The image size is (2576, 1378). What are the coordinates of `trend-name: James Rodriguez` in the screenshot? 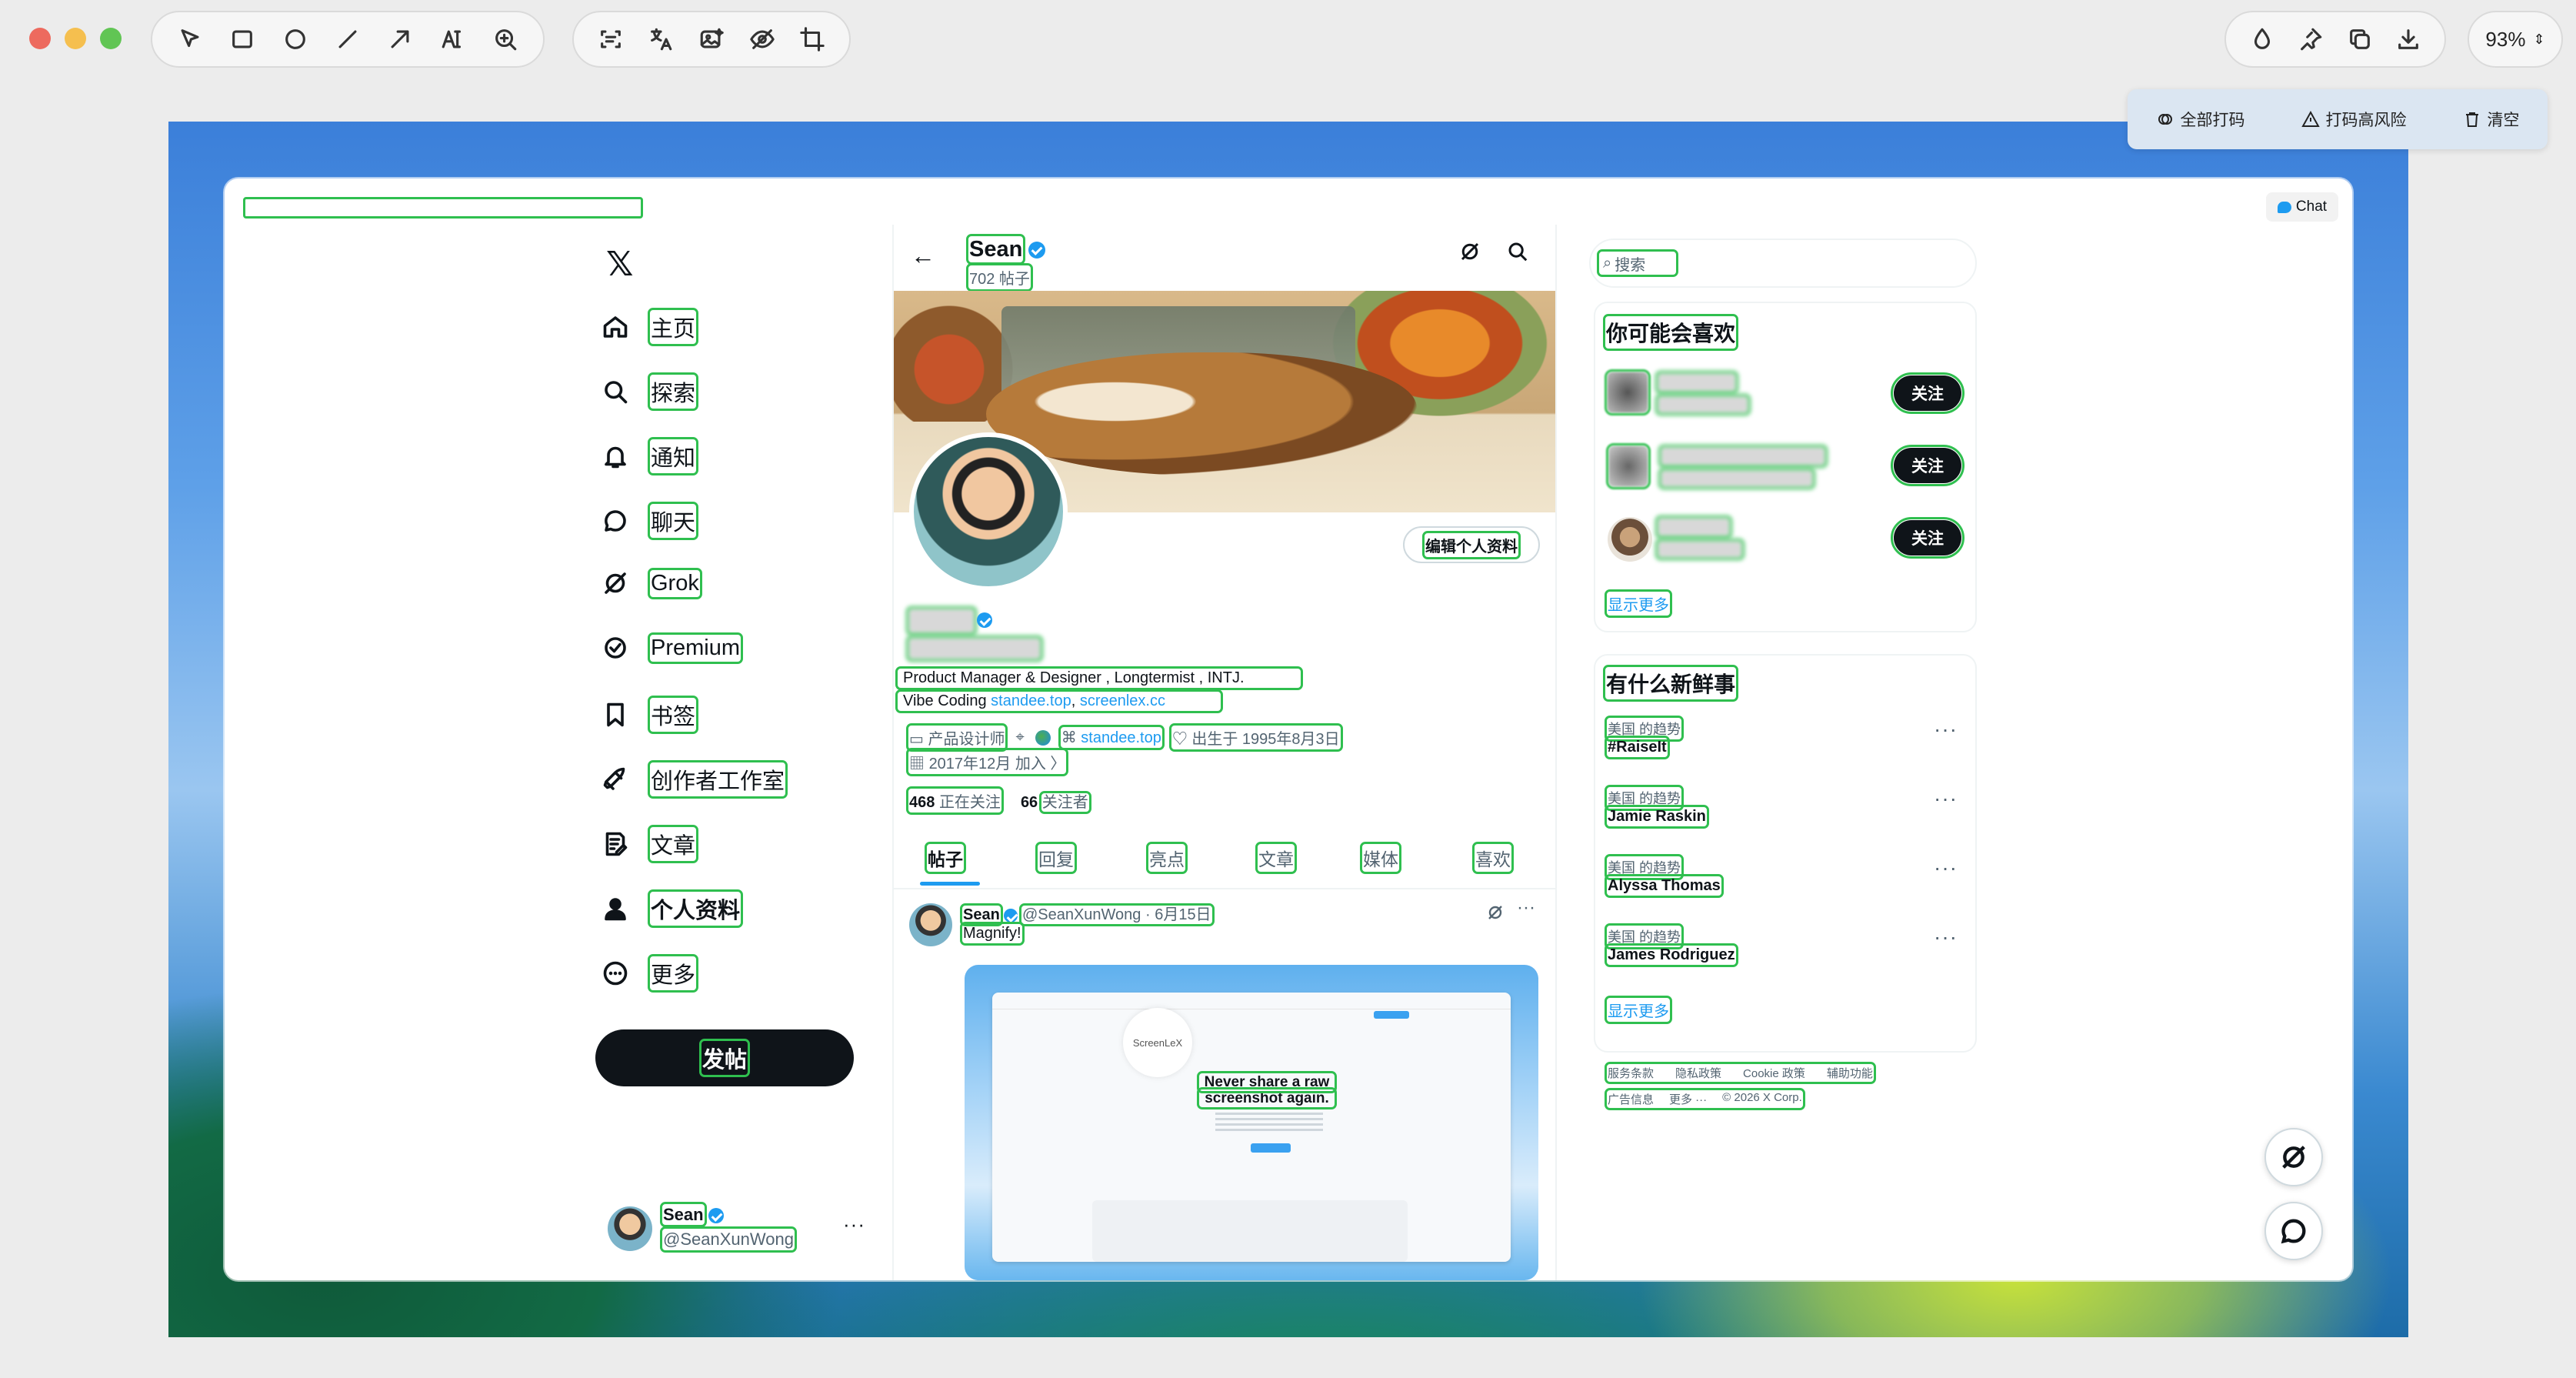 It's located at (1671, 955).